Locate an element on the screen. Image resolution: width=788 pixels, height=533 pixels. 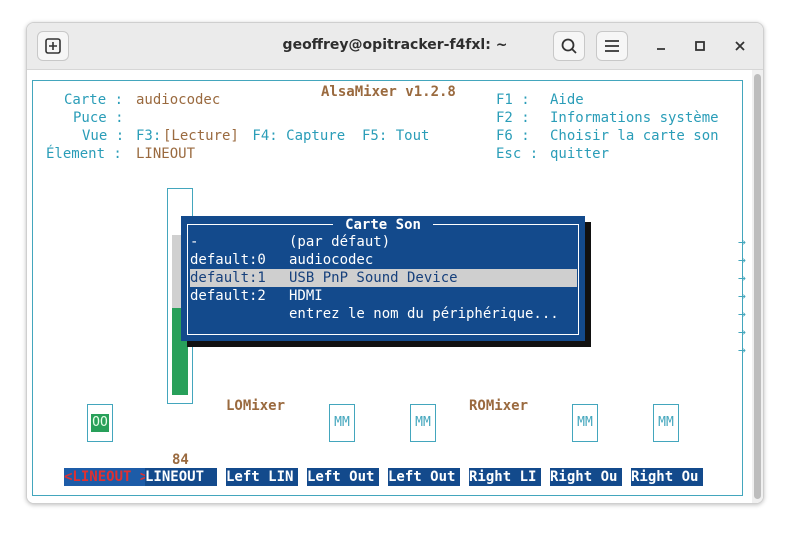
lineout-switch: OO is located at coordinates (100, 423).